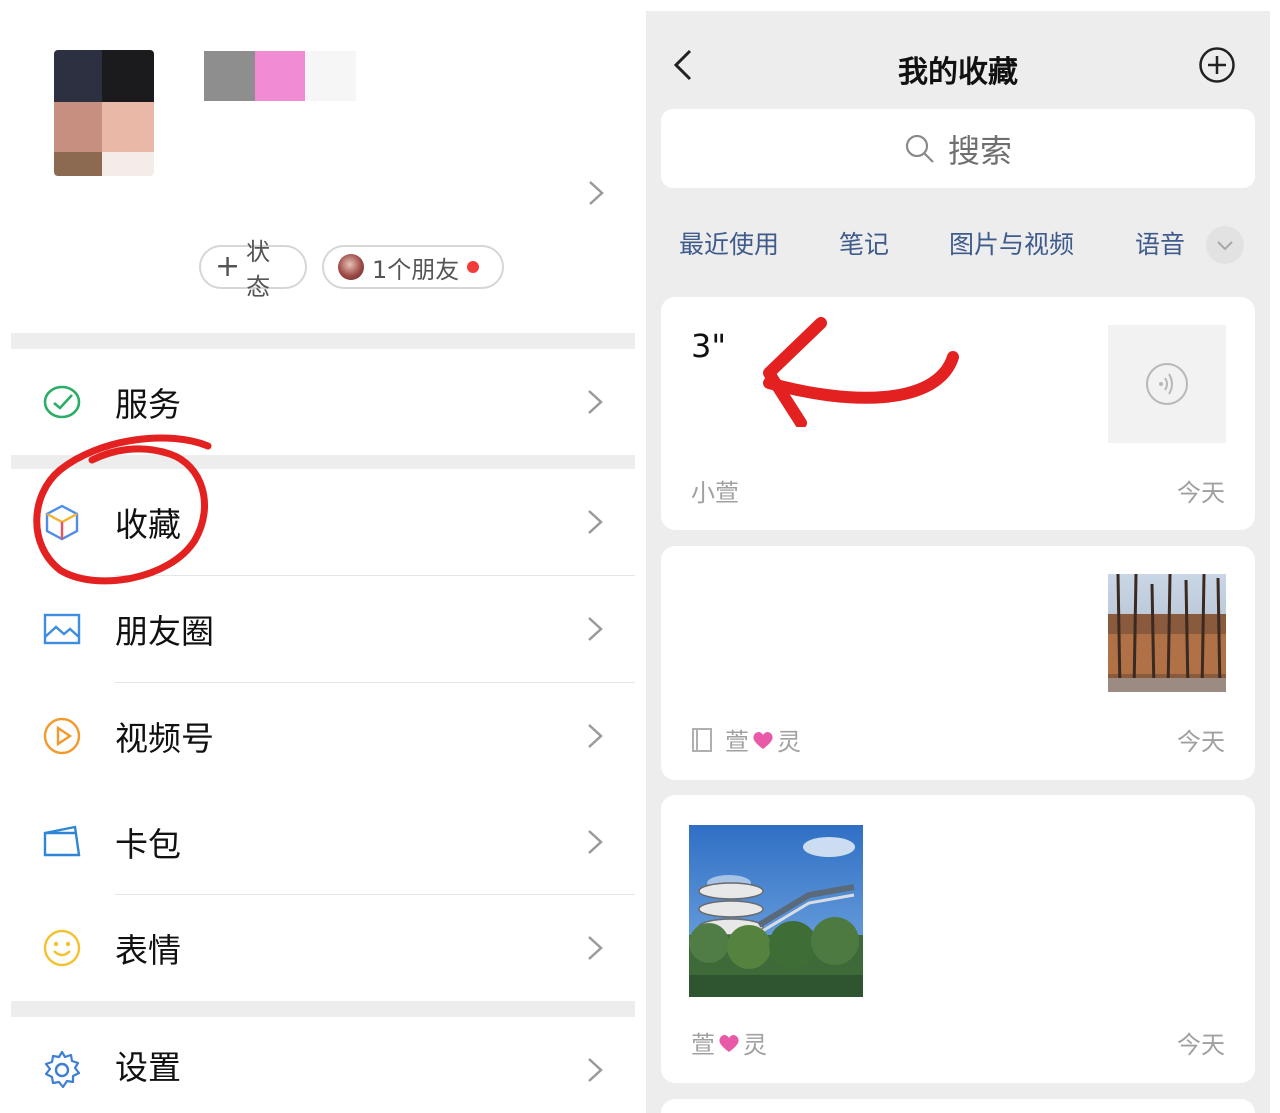 Image resolution: width=1280 pixels, height=1113 pixels. Describe the element at coordinates (164, 631) in the screenshot. I see `menu-label: 朋友圈` at that location.